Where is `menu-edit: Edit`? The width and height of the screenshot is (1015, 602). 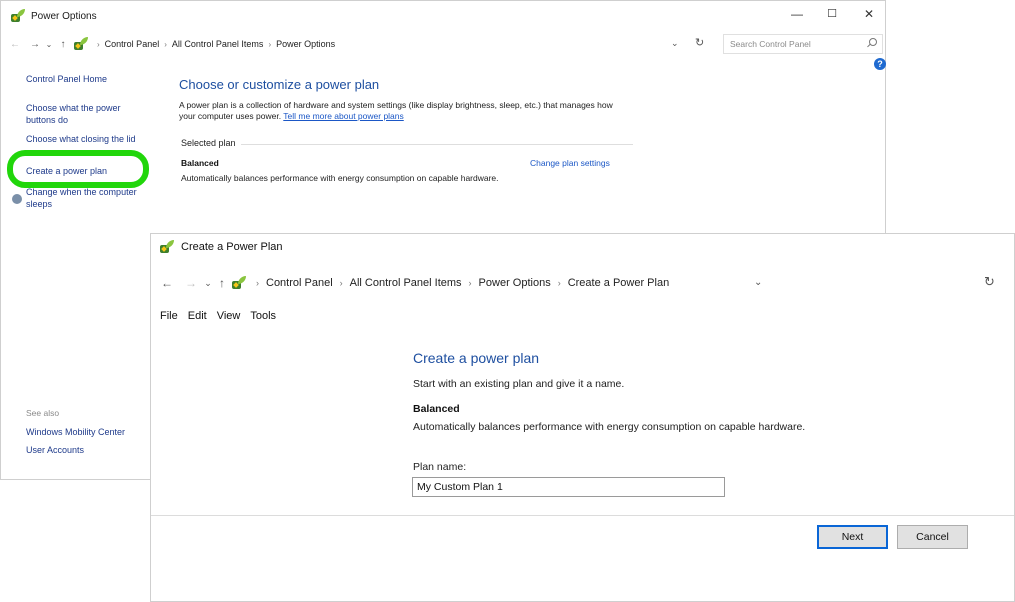
menu-edit: Edit is located at coordinates (197, 316).